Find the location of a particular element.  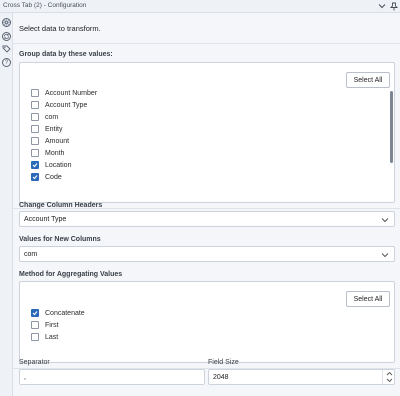

aggregation-item-label: Last is located at coordinates (52, 337).